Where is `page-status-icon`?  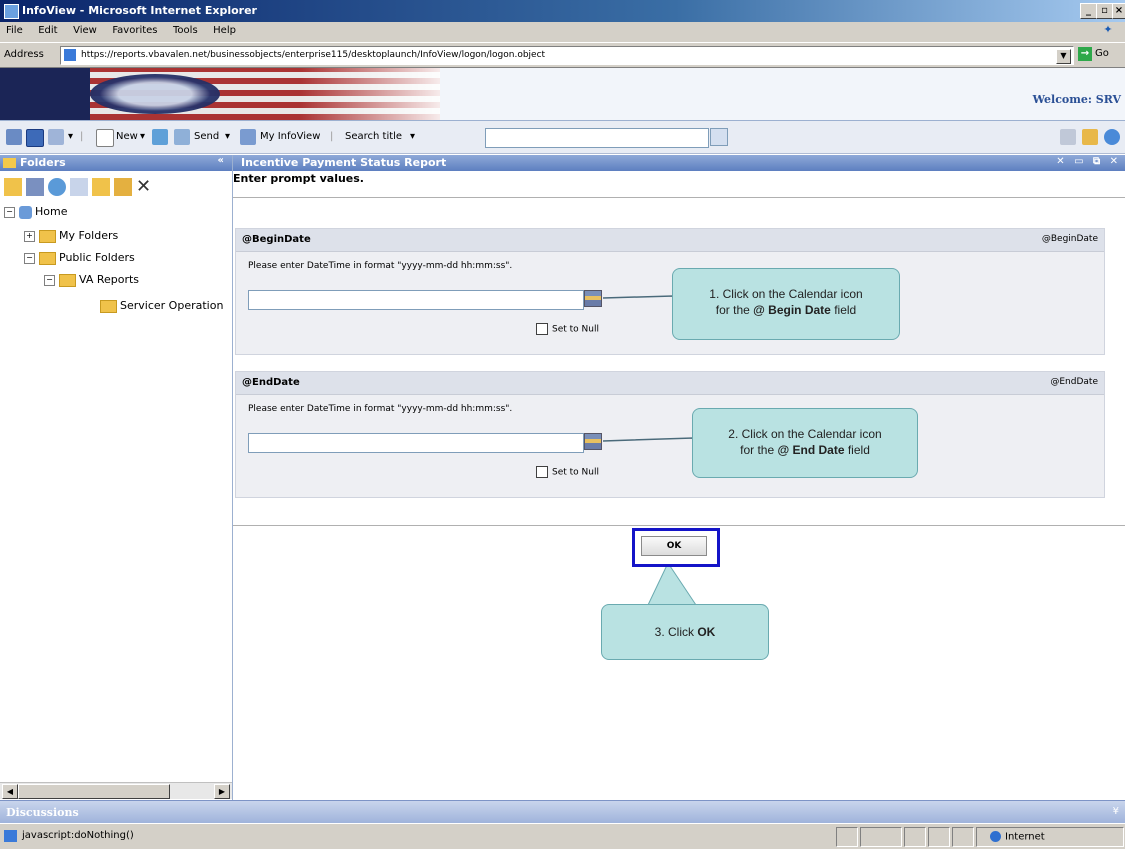
page-status-icon is located at coordinates (10, 836).